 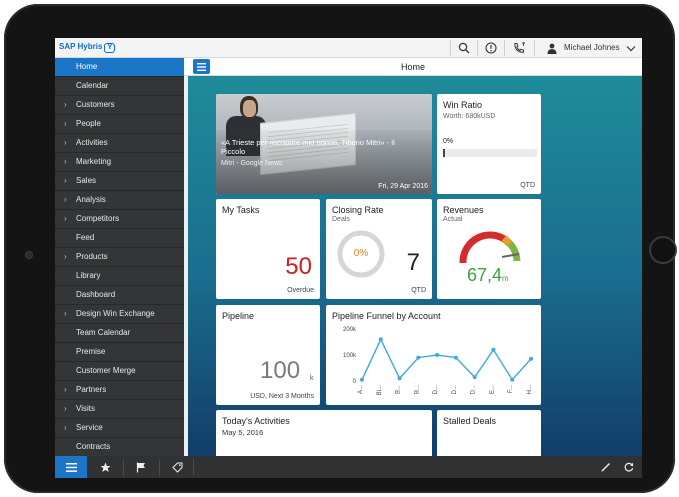 What do you see at coordinates (119, 181) in the screenshot?
I see `sidebar-item-sales: › Sales` at bounding box center [119, 181].